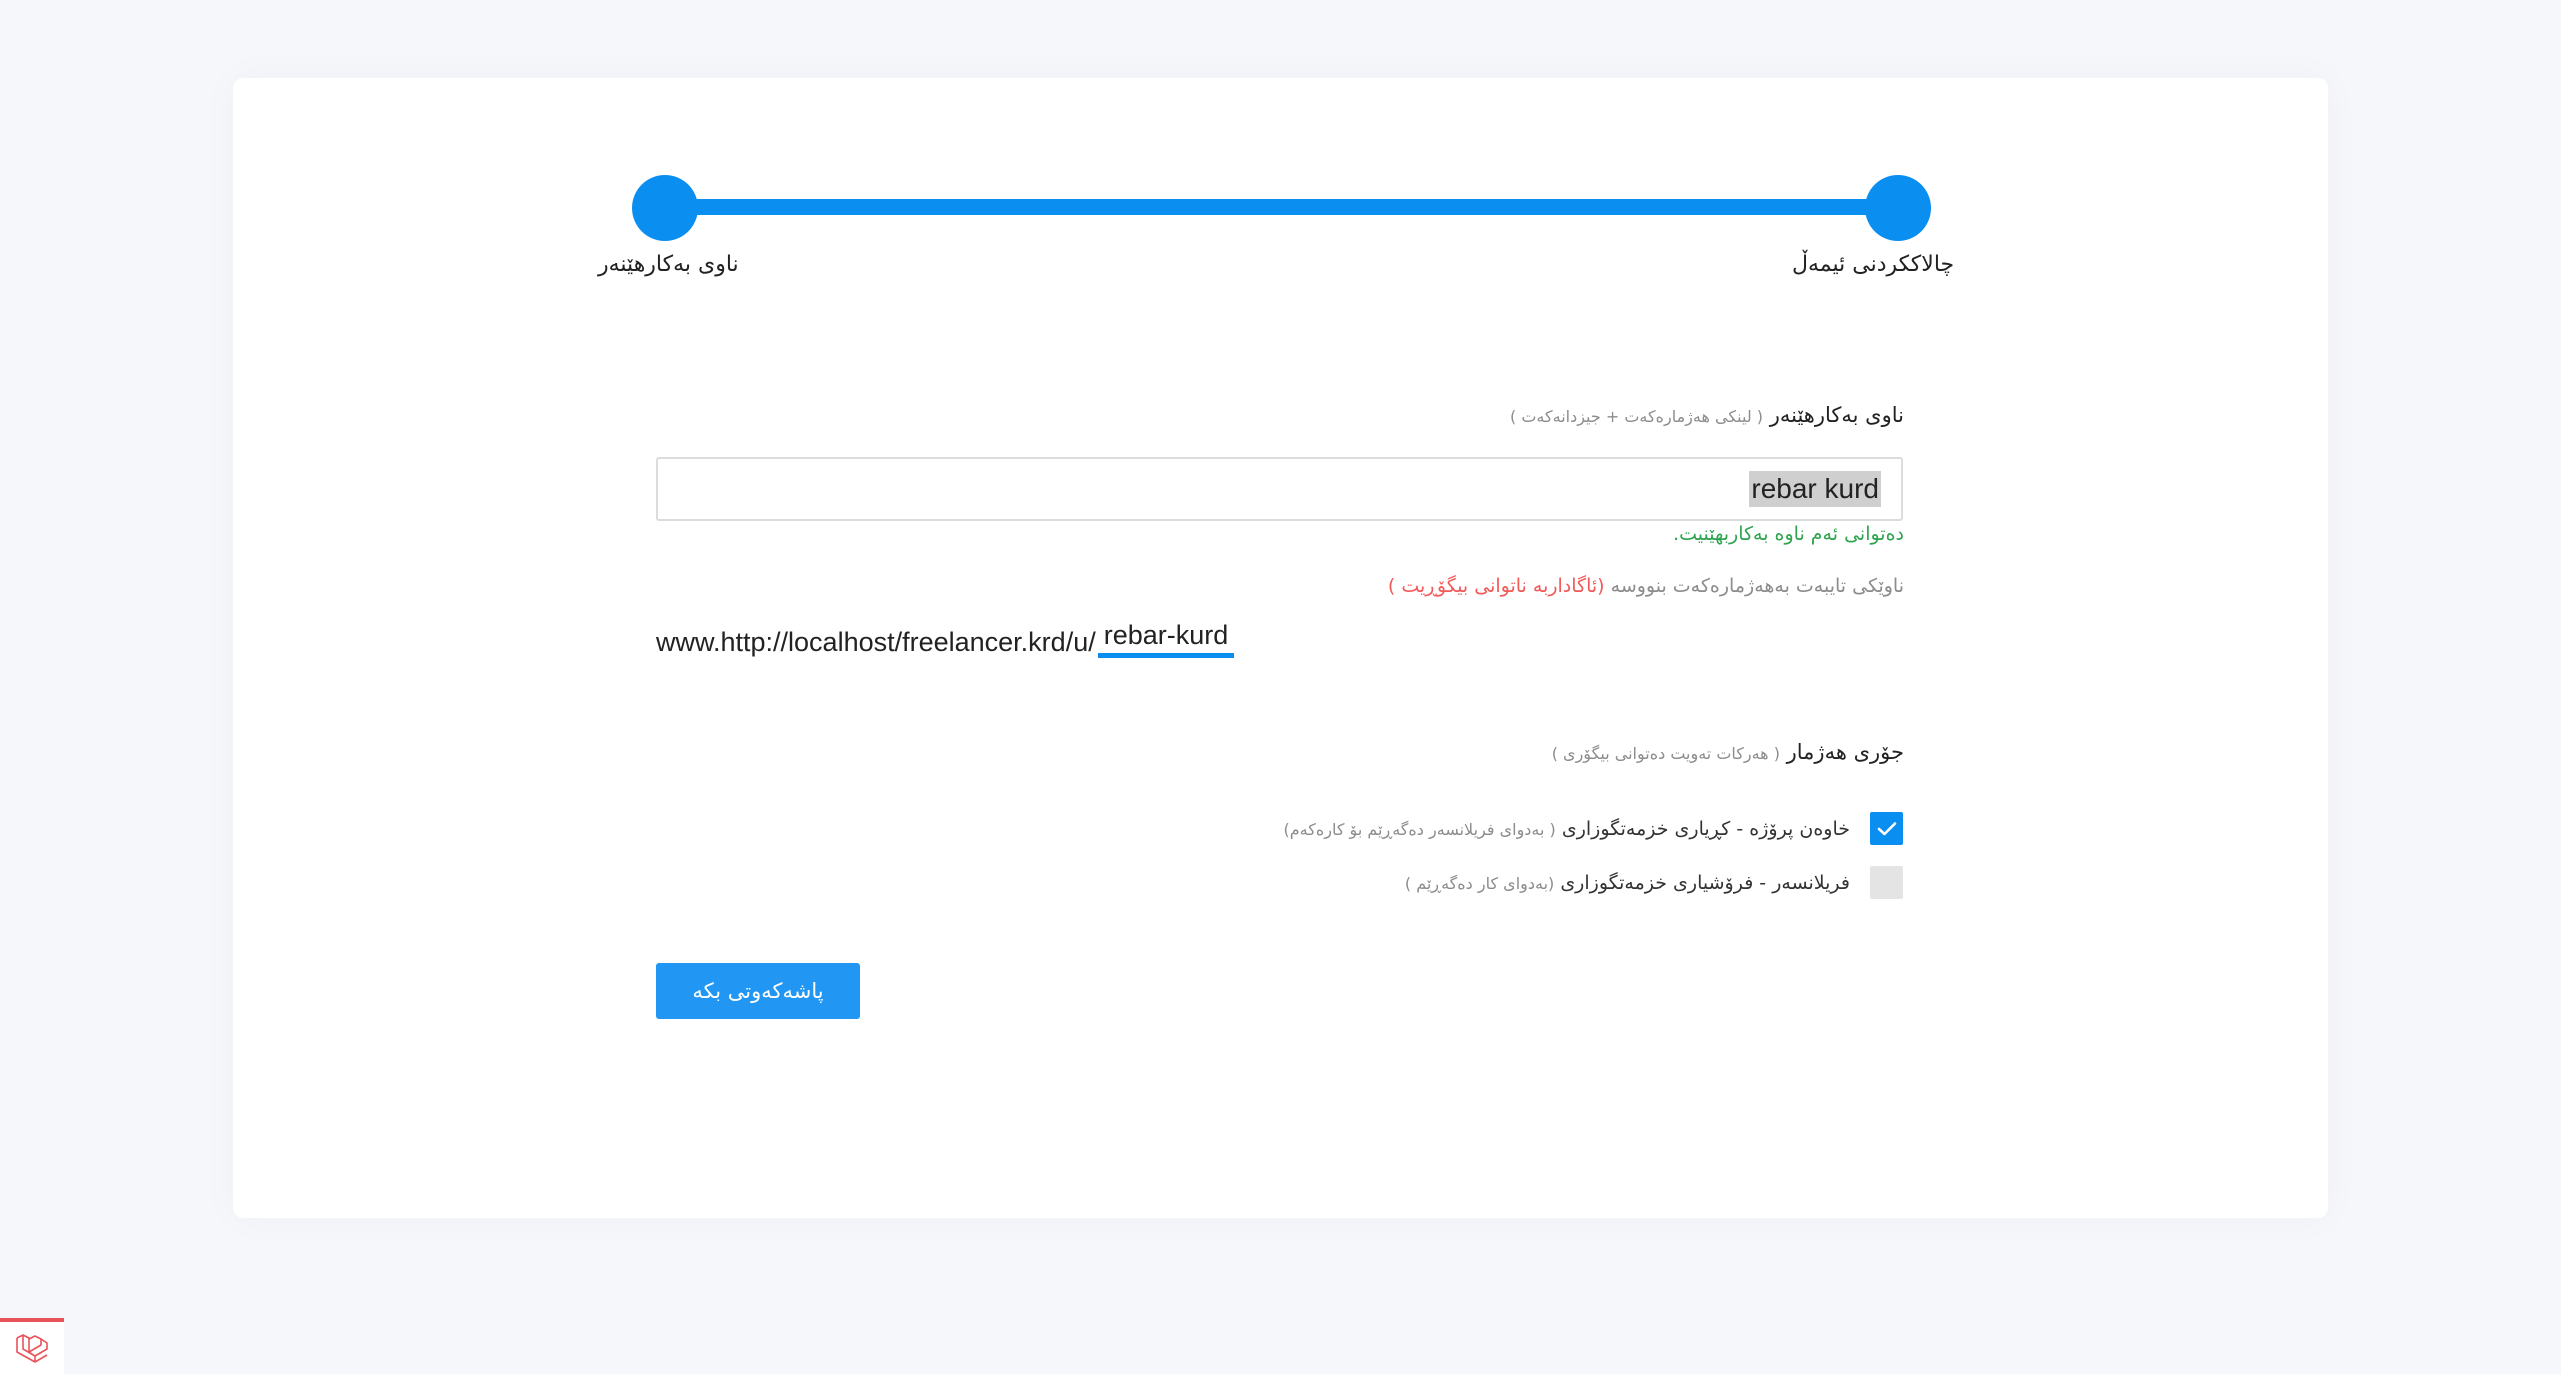 Image resolution: width=2561 pixels, height=1374 pixels. What do you see at coordinates (1419, 829) in the screenshot?
I see `project-owner-hint: ( بەدوای فریلانسەر دەگەڕێم بۆ کارەکەم)` at bounding box center [1419, 829].